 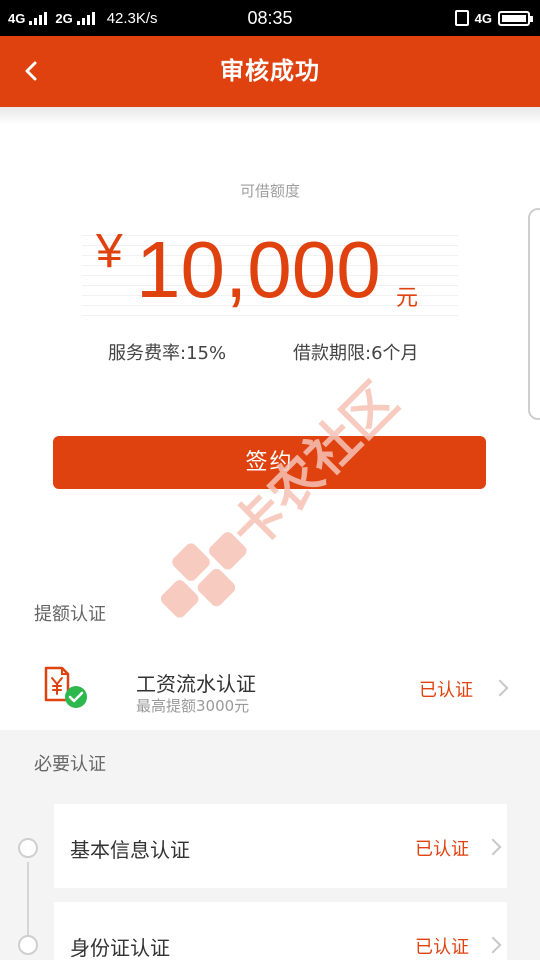 I want to click on timeline-dot-basic-info, so click(x=28, y=848).